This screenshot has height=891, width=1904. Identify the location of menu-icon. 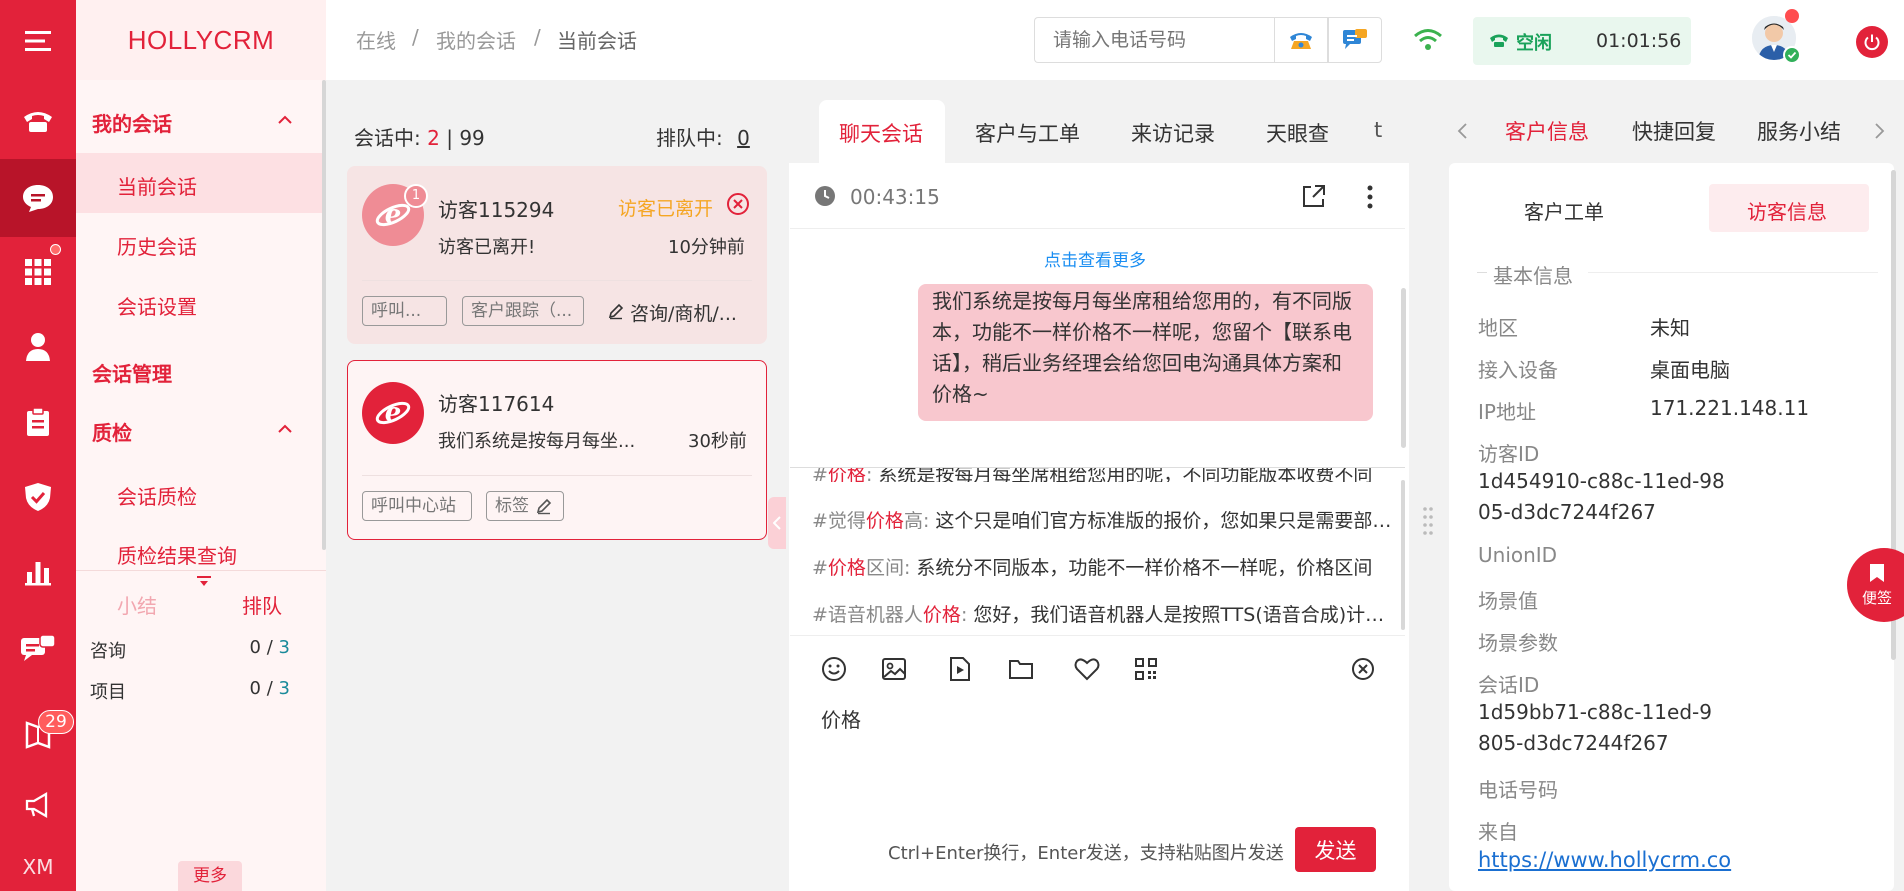
(38, 41).